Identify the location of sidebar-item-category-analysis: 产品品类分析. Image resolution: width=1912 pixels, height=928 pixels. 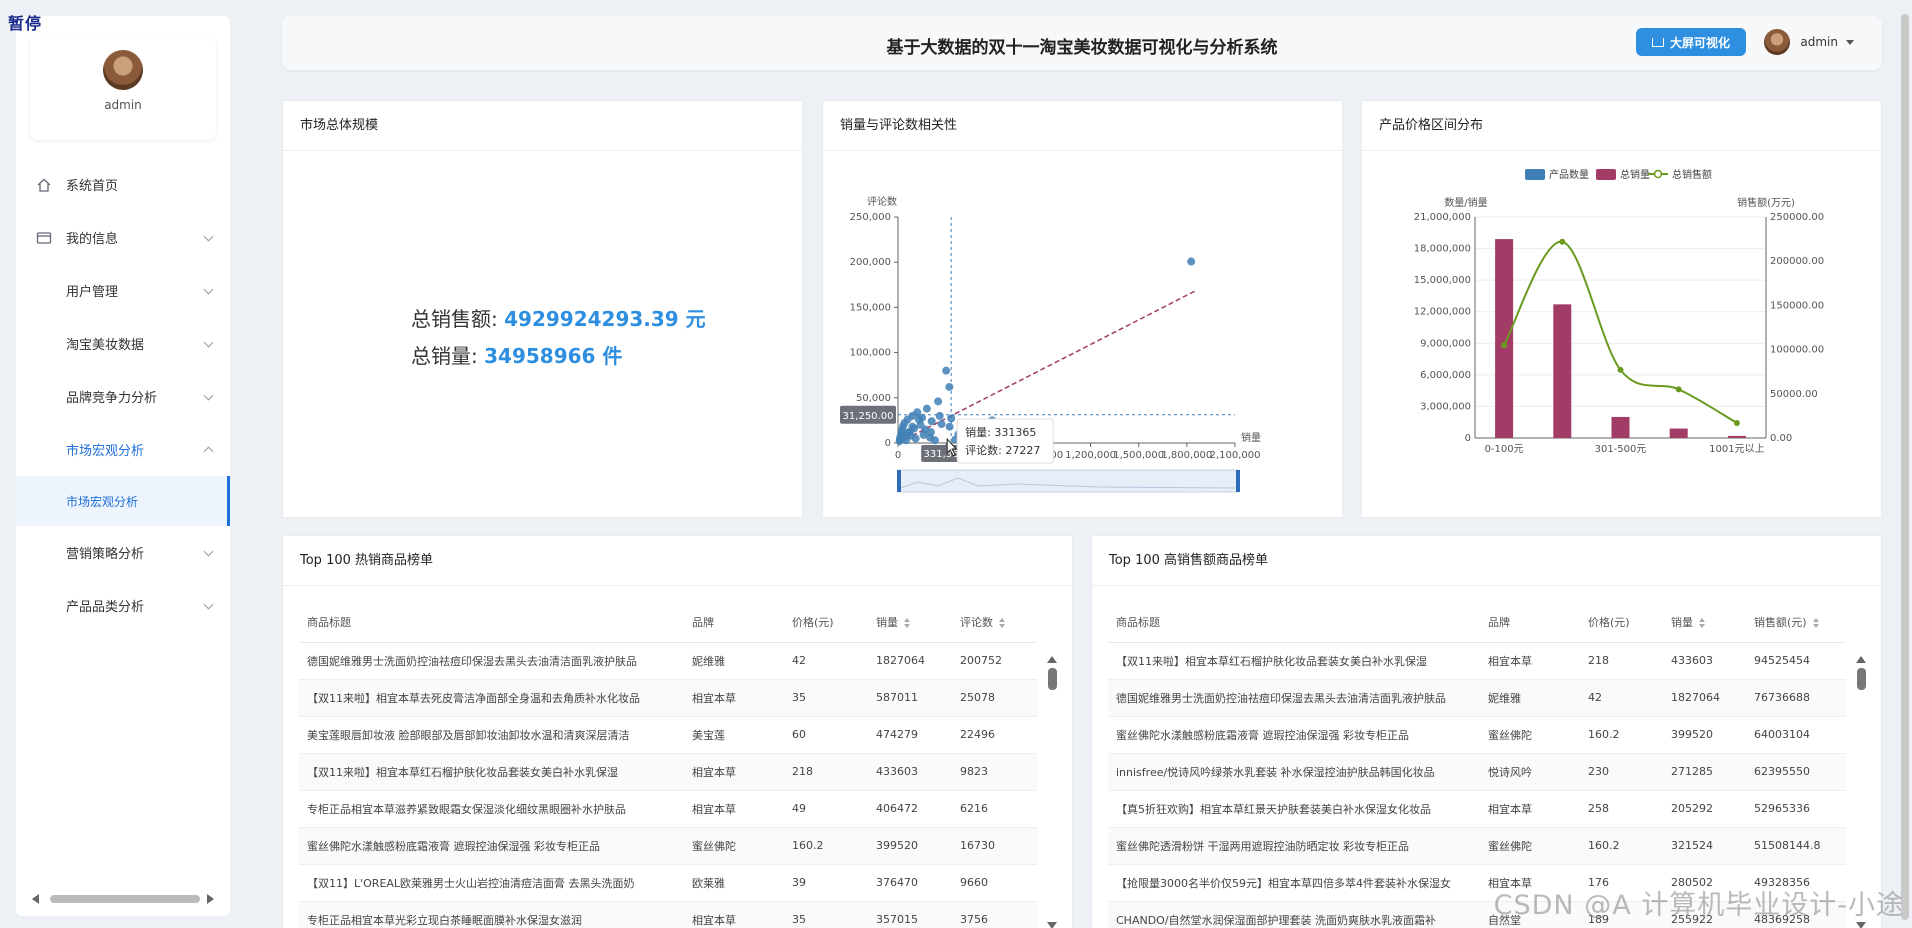
(123, 605).